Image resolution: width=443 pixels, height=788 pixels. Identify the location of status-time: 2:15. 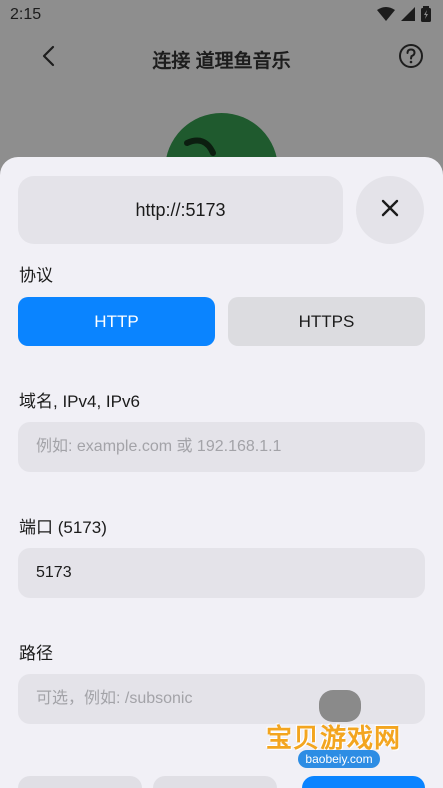
(26, 14).